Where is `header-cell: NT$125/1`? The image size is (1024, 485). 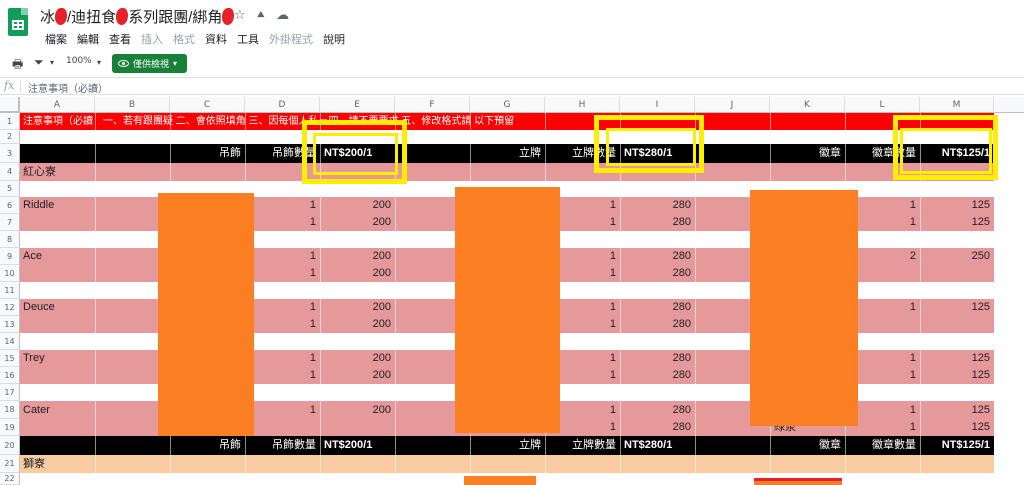 header-cell: NT$125/1 is located at coordinates (957, 445).